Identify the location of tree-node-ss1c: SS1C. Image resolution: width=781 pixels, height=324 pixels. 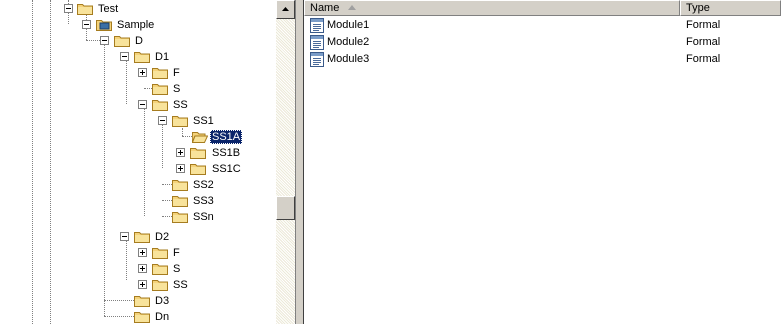
(226, 169).